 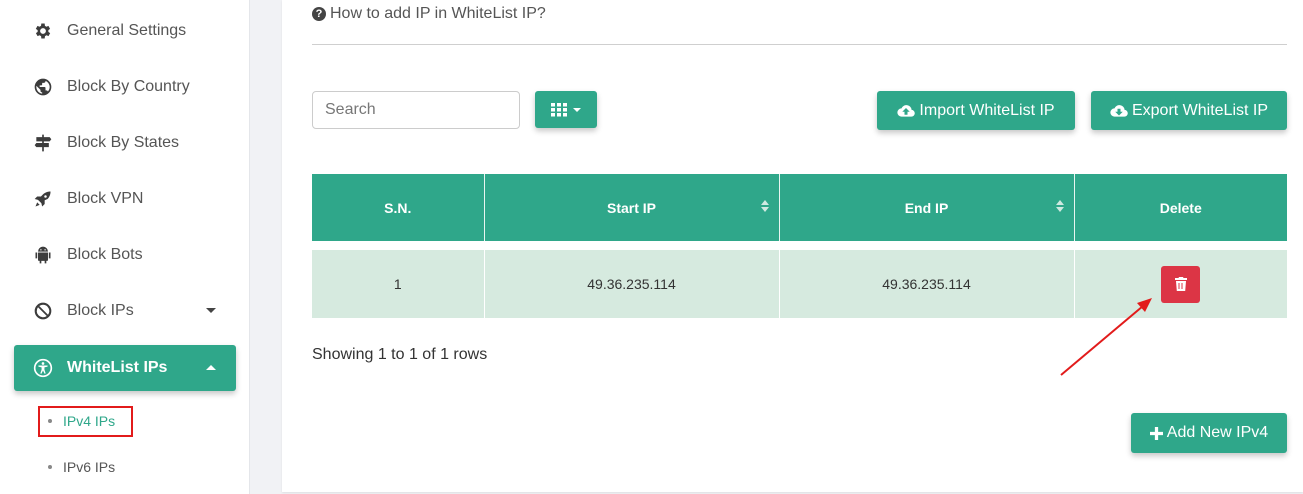 What do you see at coordinates (89, 467) in the screenshot?
I see `sidebar-subitem-label: IPv6 IPs` at bounding box center [89, 467].